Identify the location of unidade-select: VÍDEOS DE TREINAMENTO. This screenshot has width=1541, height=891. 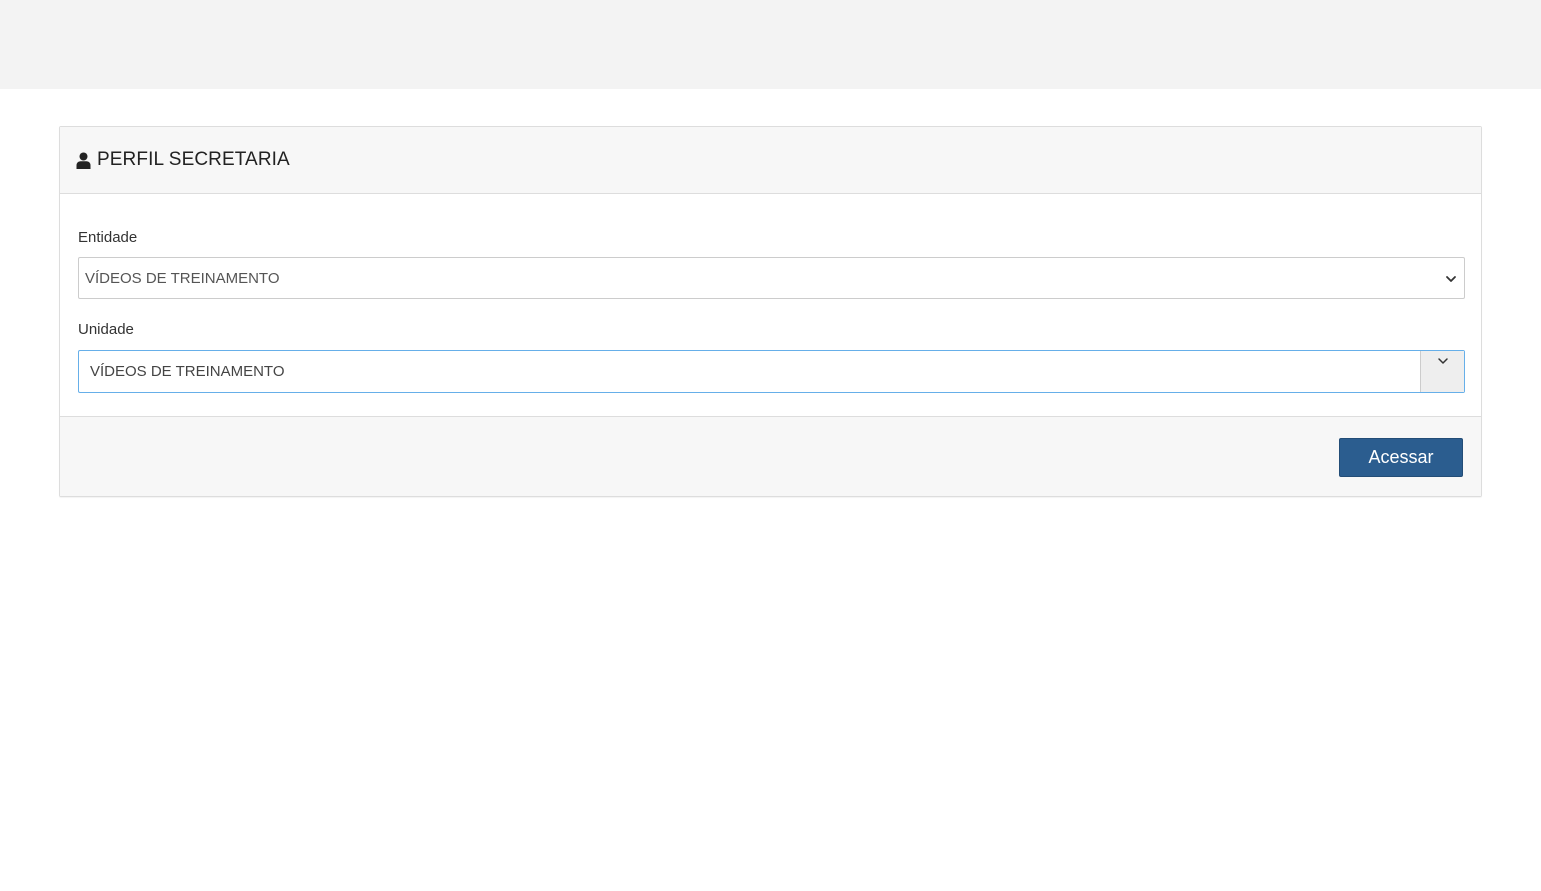
(771, 371).